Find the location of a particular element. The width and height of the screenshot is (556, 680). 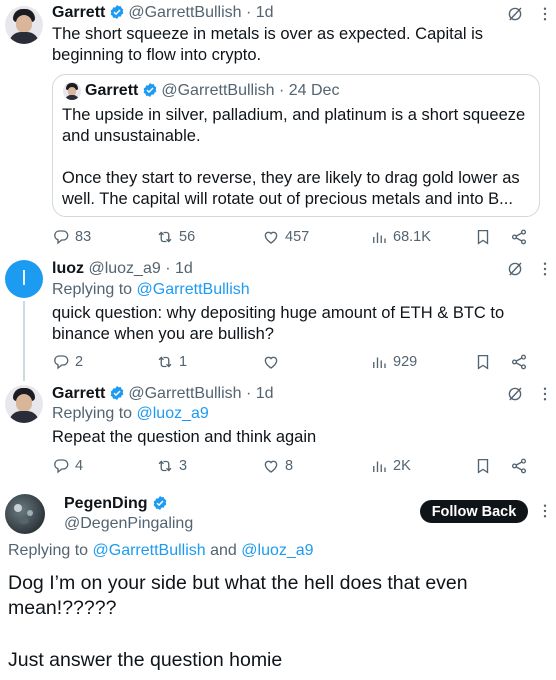

author-name: luoz is located at coordinates (68, 268).